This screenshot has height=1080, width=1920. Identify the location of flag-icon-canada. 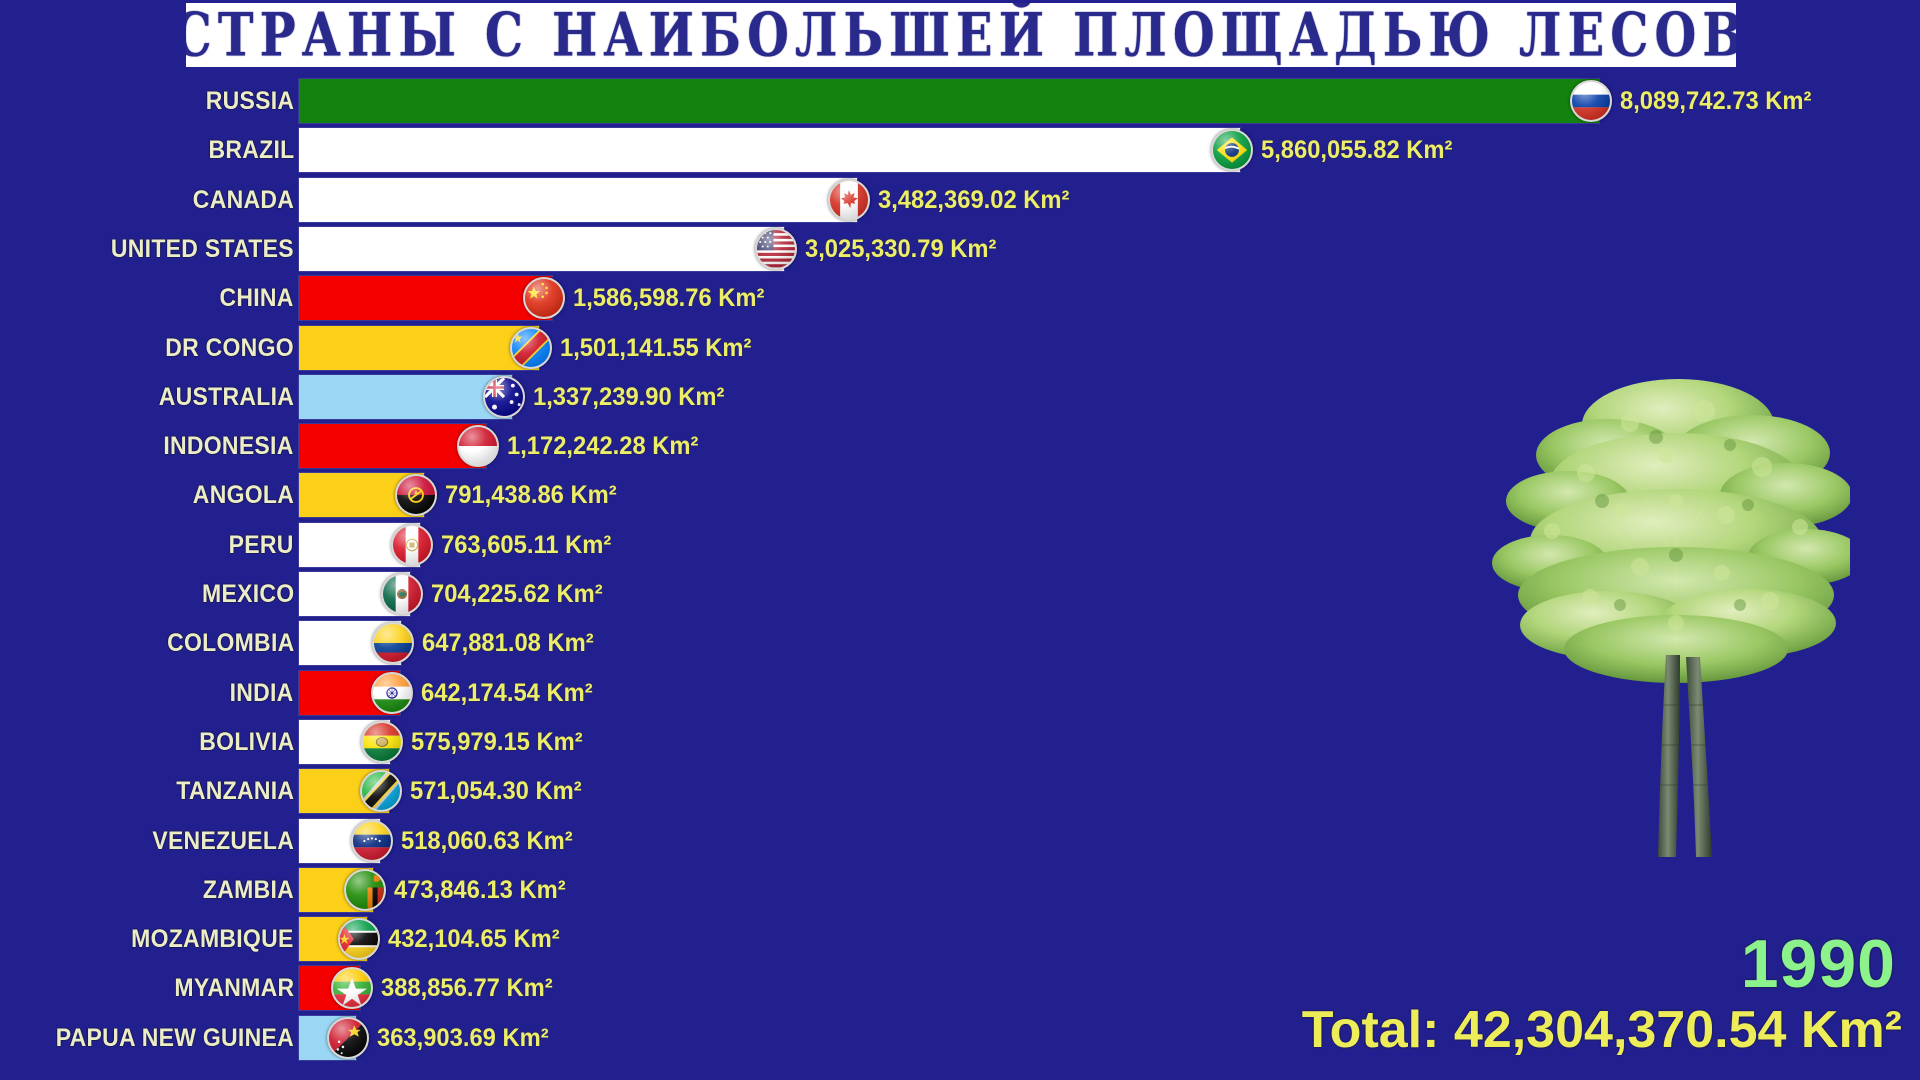
(849, 199).